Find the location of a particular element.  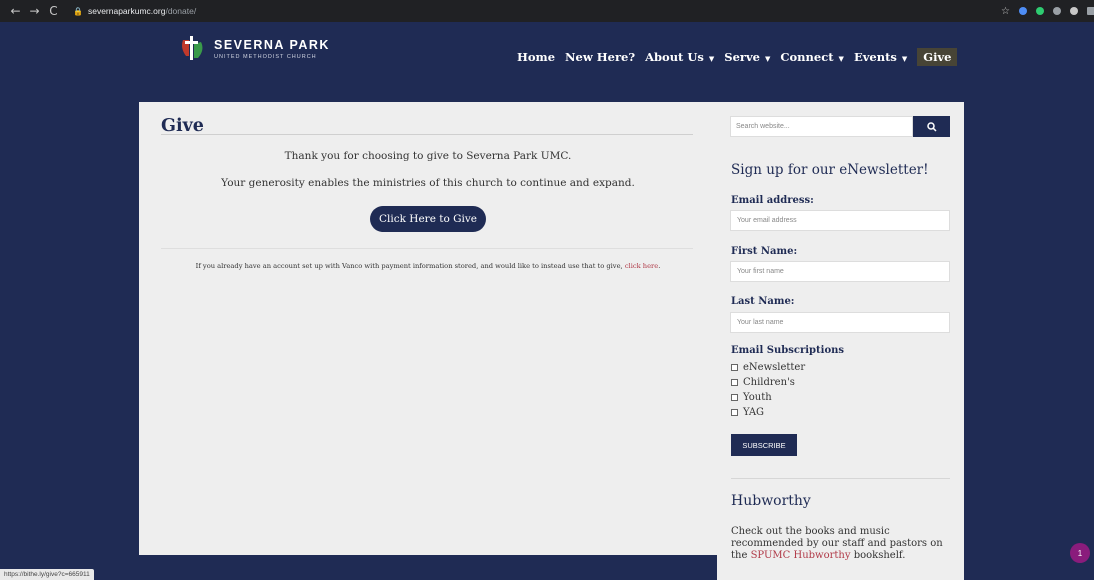

checkbox-label: Children's is located at coordinates (769, 382).